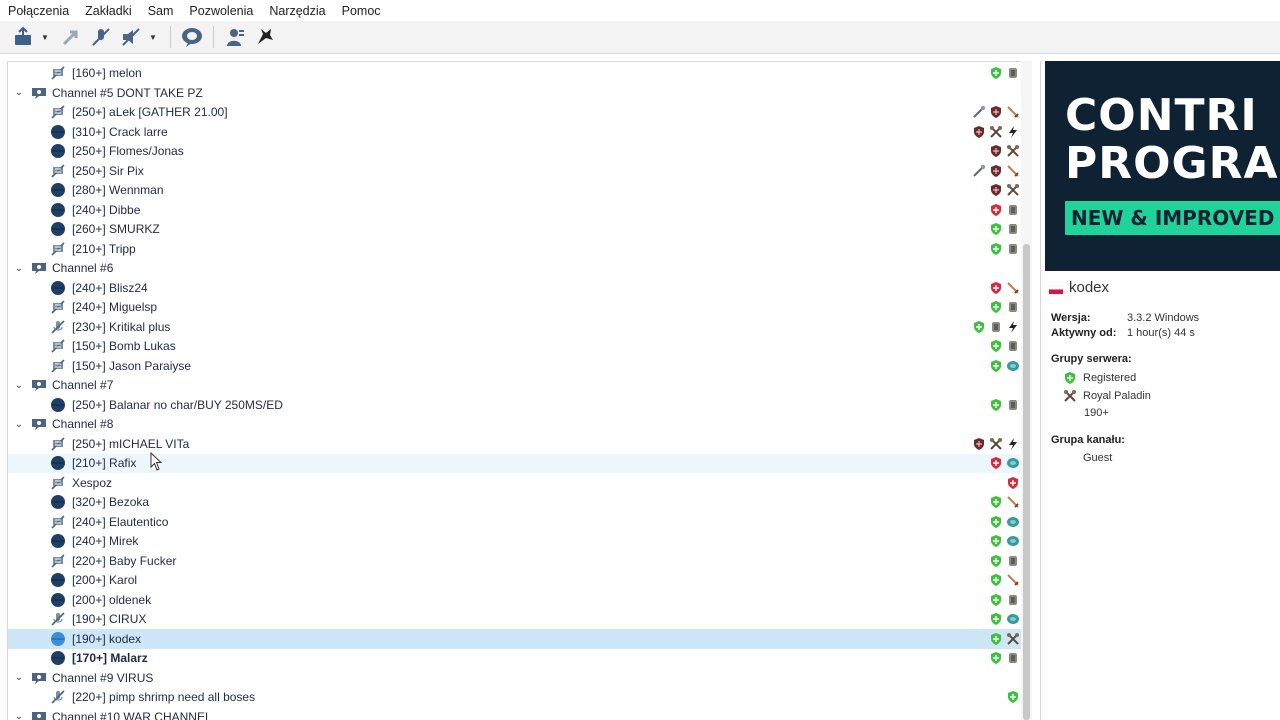 Image resolution: width=1280 pixels, height=720 pixels. I want to click on channel-row: ⌄ Channel #9 VIRUS, so click(520, 678).